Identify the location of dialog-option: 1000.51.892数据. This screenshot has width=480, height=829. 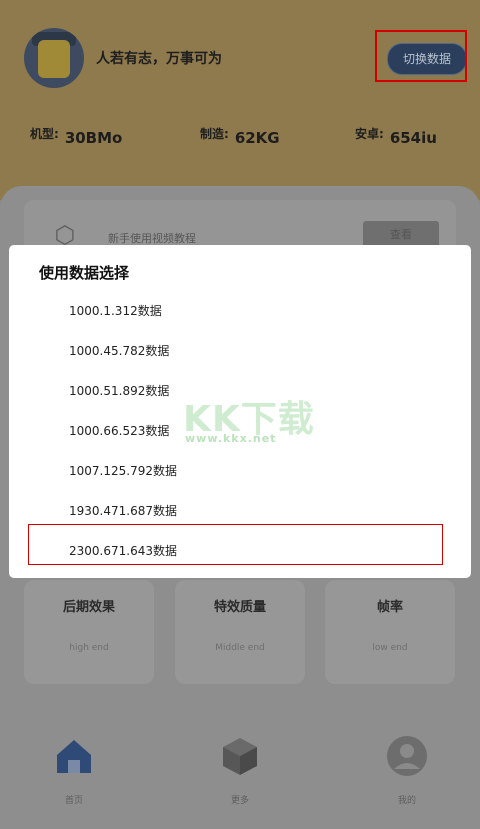
(119, 390).